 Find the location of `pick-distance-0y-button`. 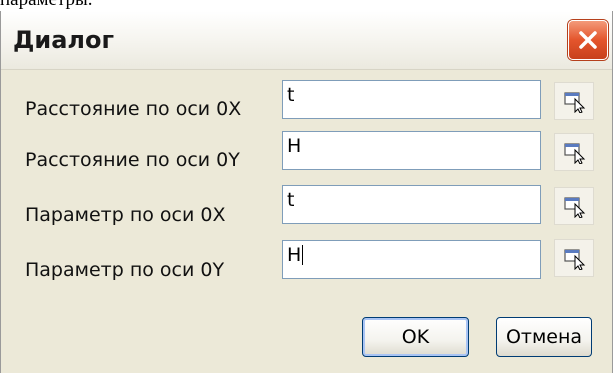

pick-distance-0y-button is located at coordinates (574, 152).